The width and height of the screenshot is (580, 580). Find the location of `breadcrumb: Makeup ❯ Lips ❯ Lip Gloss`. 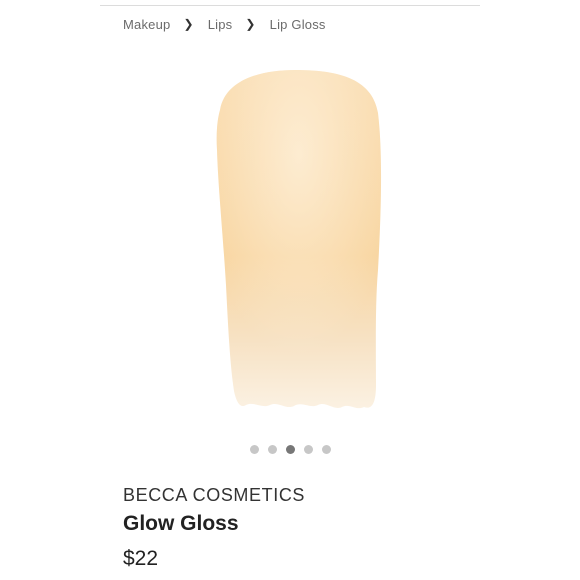

breadcrumb: Makeup ❯ Lips ❯ Lip Gloss is located at coordinates (224, 24).